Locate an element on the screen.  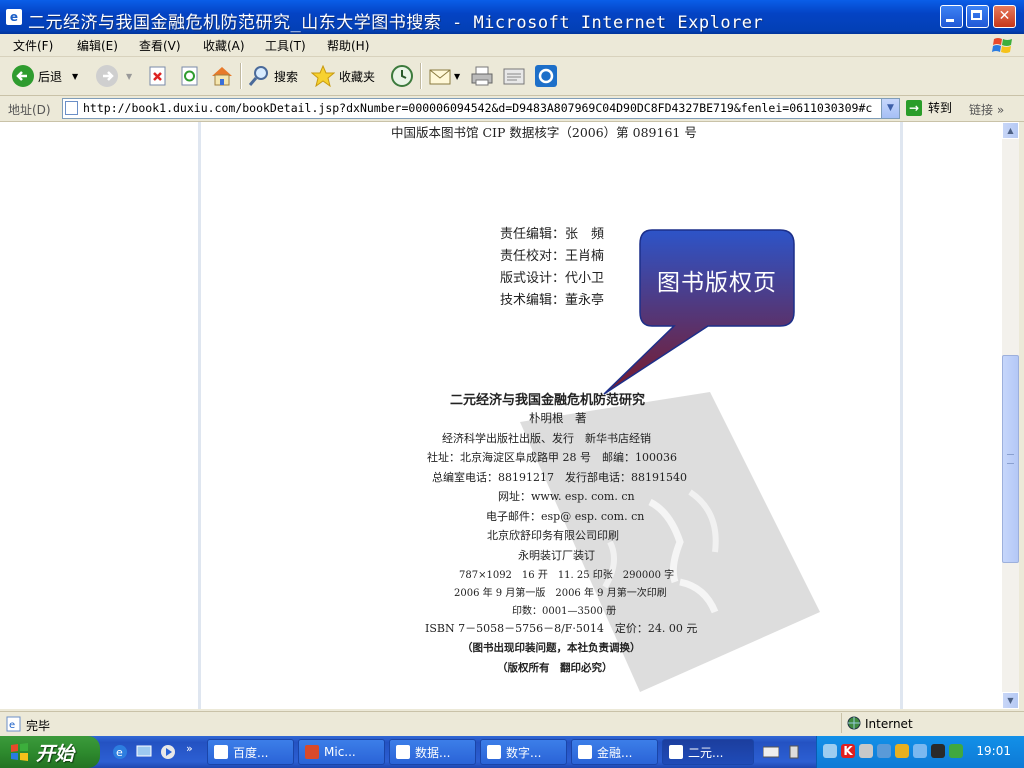
toolbar-separator is located at coordinates (241, 76).